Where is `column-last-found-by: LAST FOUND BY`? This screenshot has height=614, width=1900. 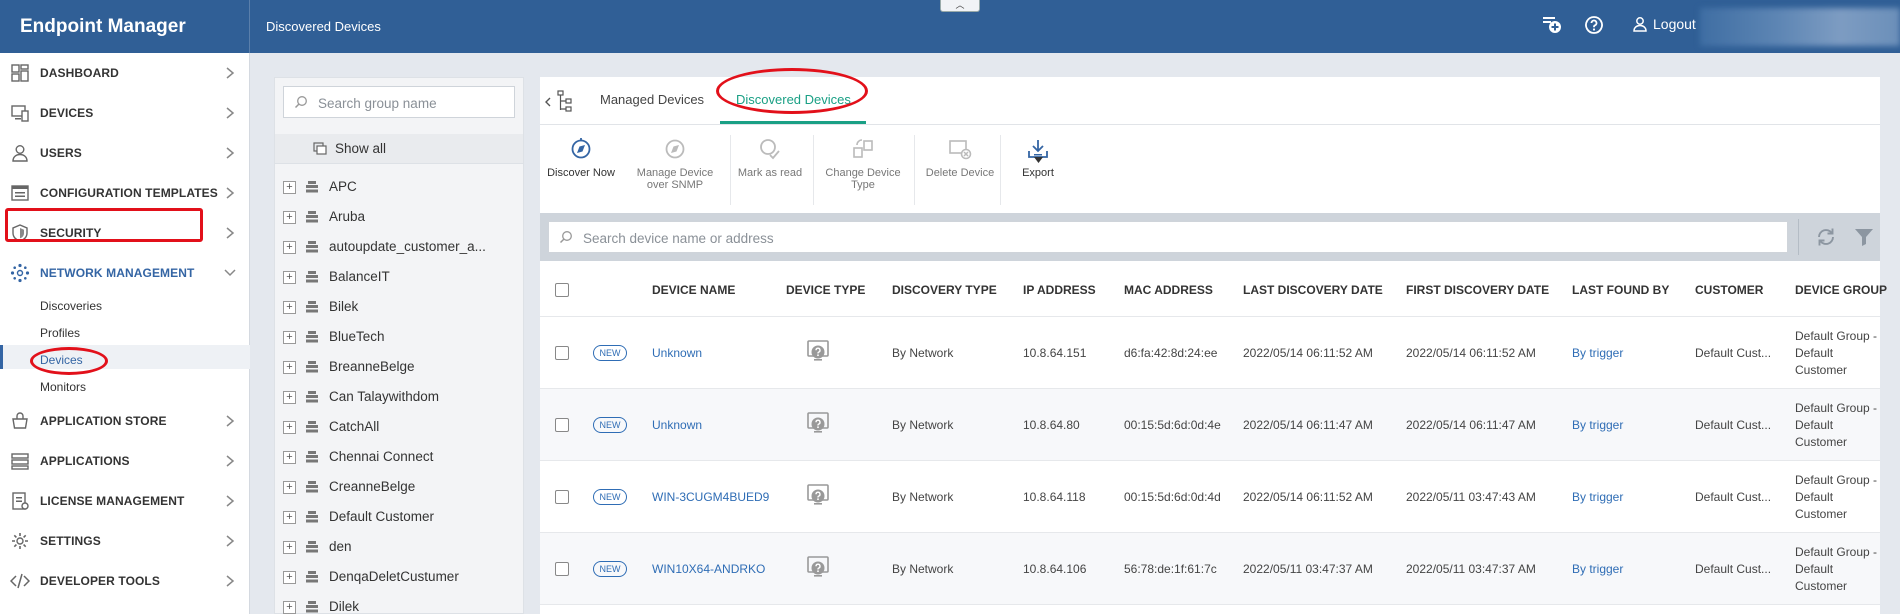
column-last-found-by: LAST FOUND BY is located at coordinates (1620, 290).